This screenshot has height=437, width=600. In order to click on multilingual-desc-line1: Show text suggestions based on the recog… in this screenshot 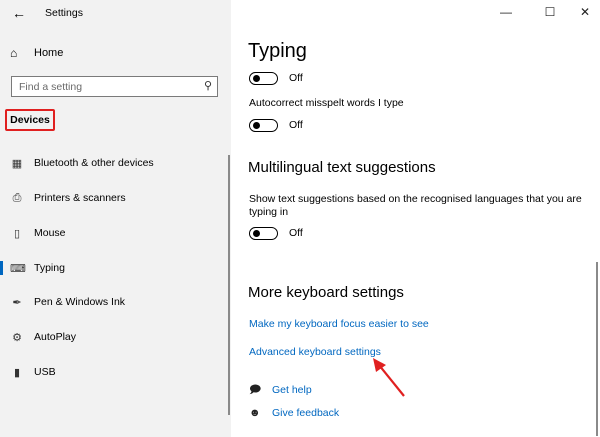, I will do `click(415, 199)`.